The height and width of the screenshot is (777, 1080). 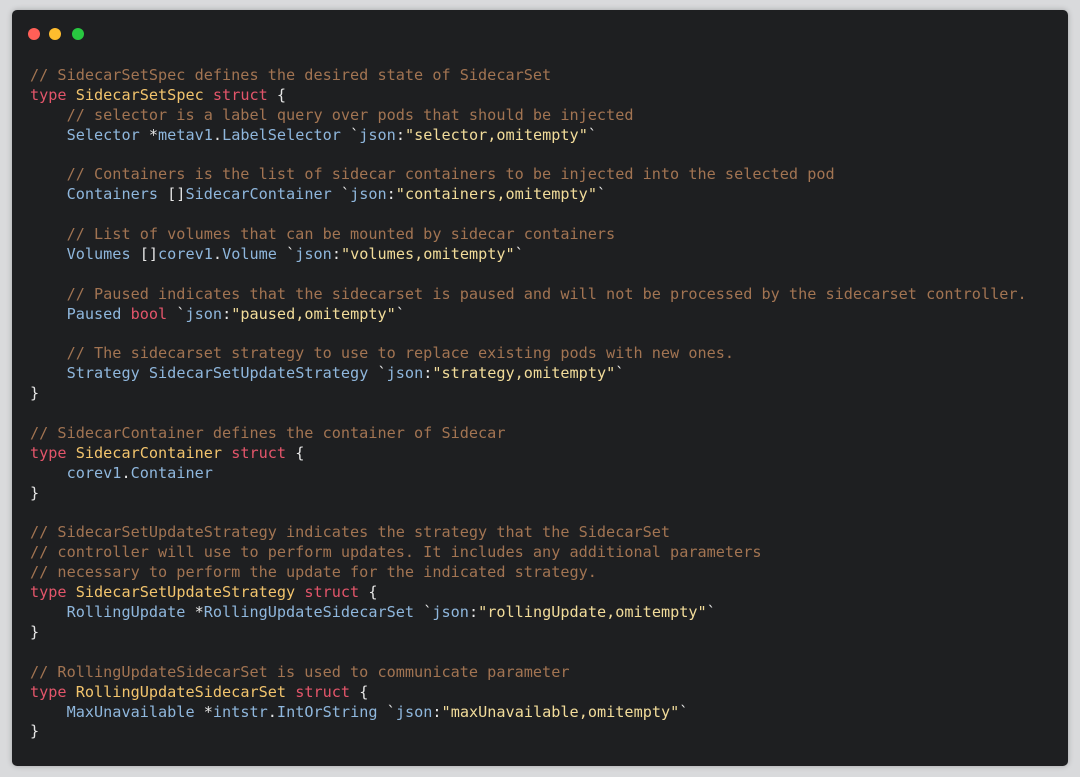 What do you see at coordinates (240, 711) in the screenshot?
I see `code-token-type: intstr` at bounding box center [240, 711].